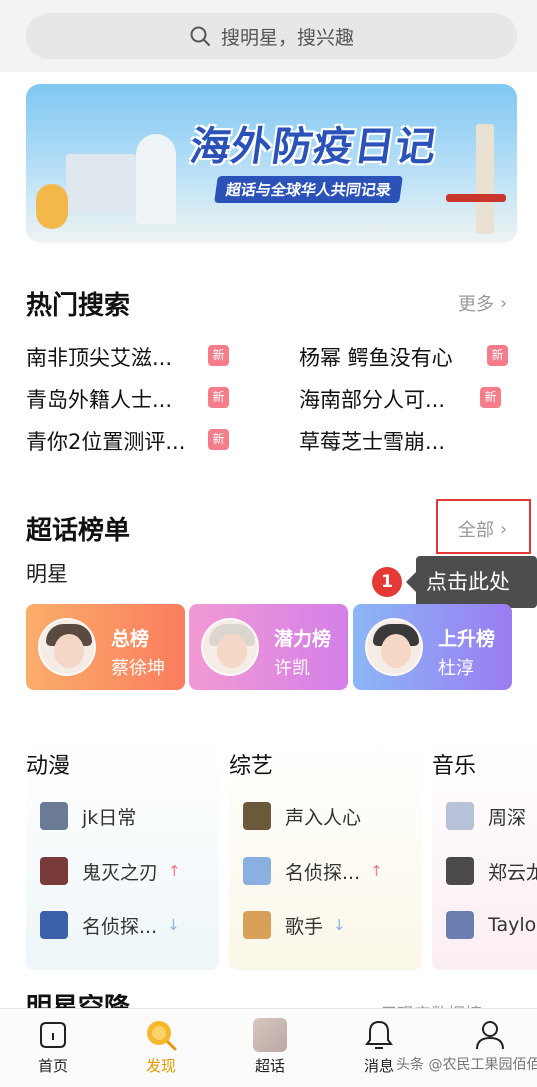 The width and height of the screenshot is (537, 1087). I want to click on nav-label: 首页, so click(52, 1066).